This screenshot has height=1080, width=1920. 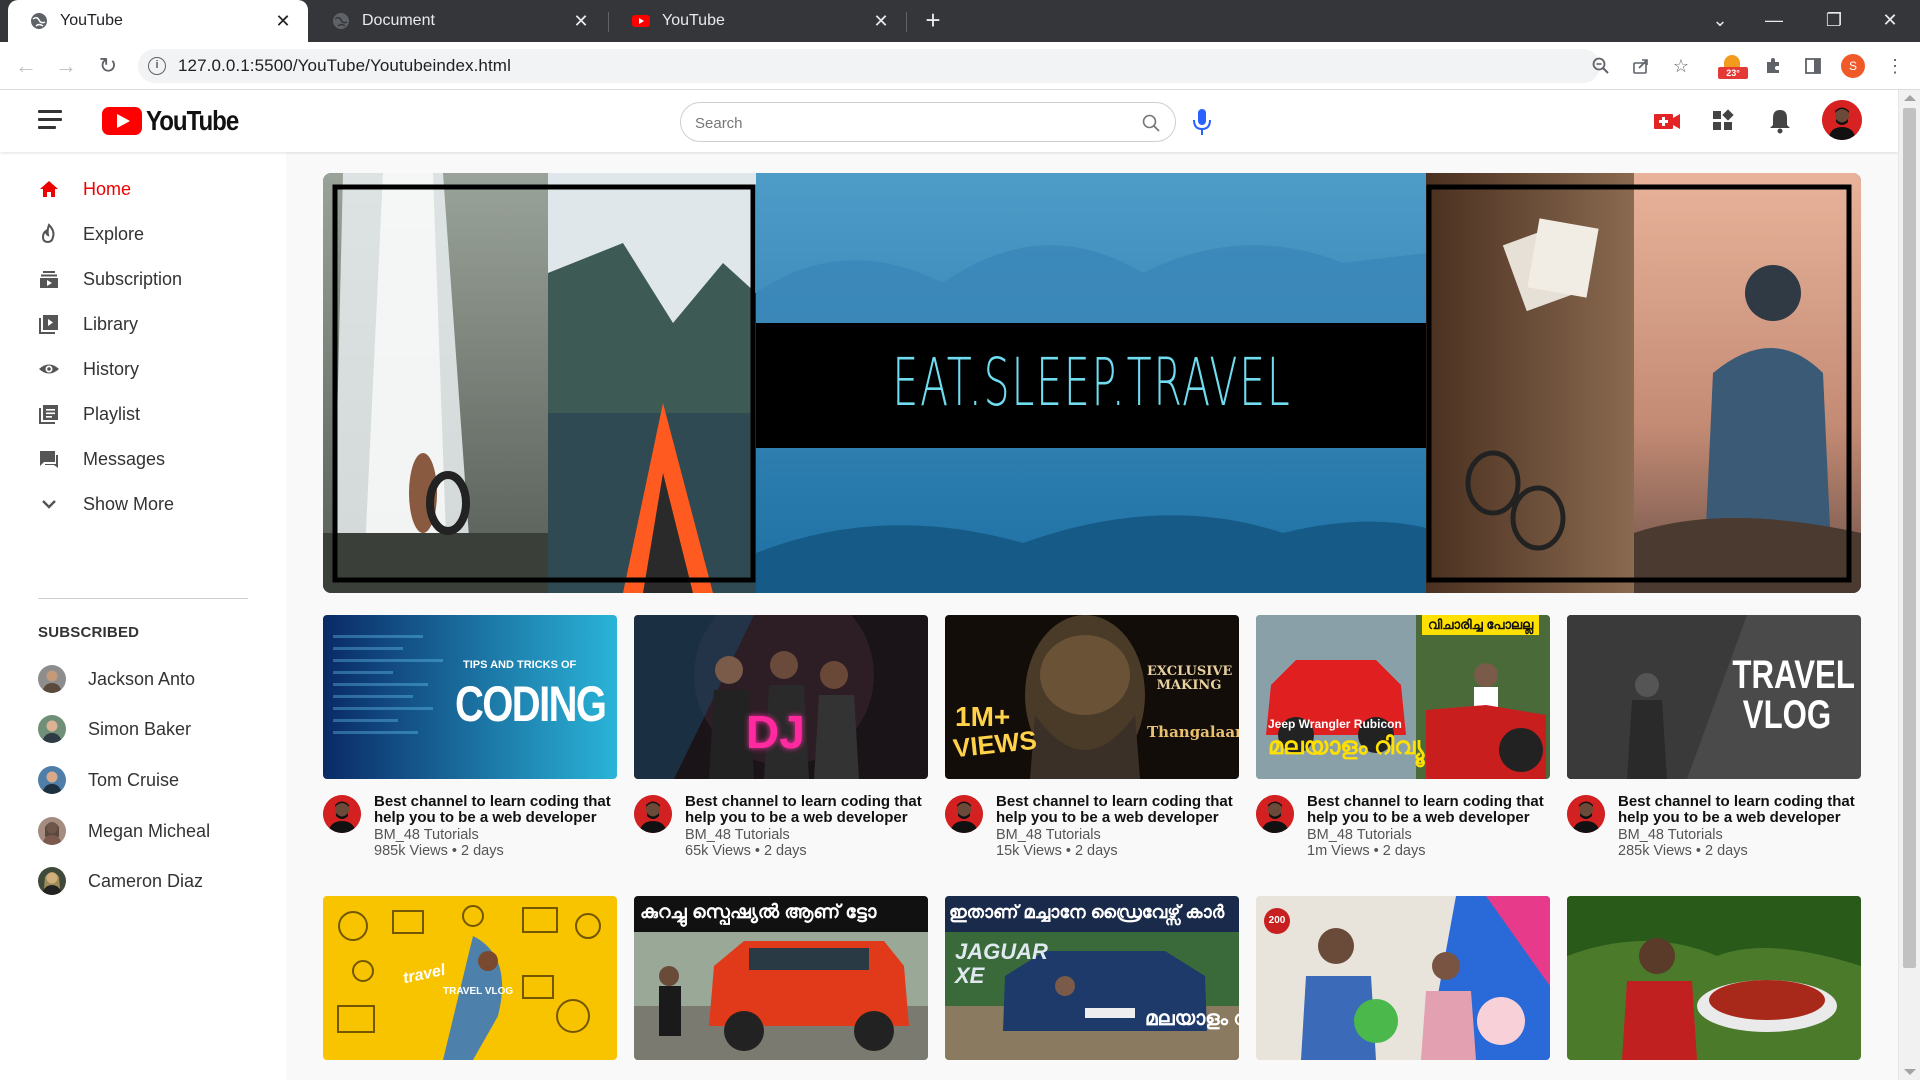 I want to click on channel-name: Cameron Diaz, so click(x=146, y=880).